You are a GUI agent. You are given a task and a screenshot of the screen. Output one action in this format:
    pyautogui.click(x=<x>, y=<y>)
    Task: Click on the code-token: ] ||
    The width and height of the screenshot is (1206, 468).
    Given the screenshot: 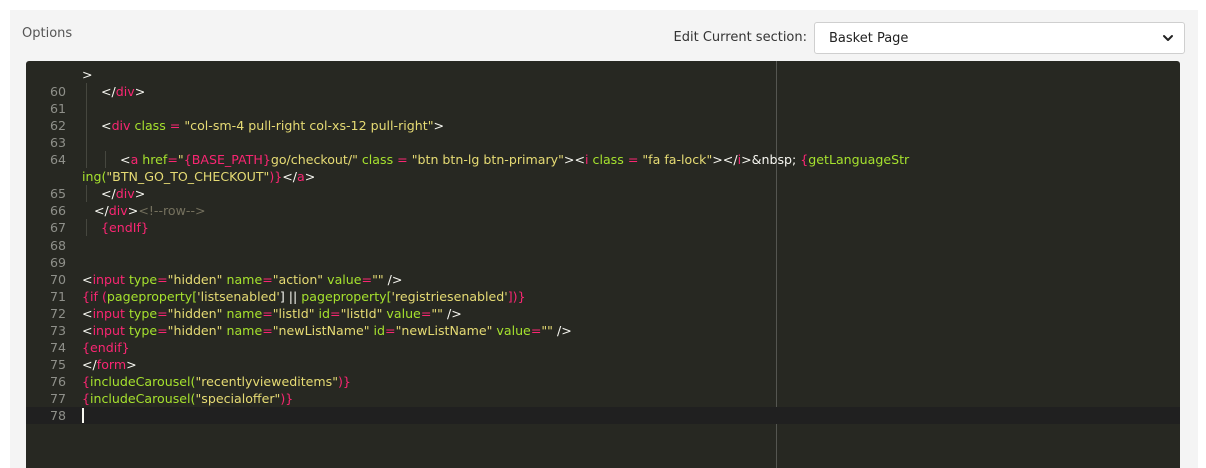 What is the action you would take?
    pyautogui.click(x=290, y=296)
    